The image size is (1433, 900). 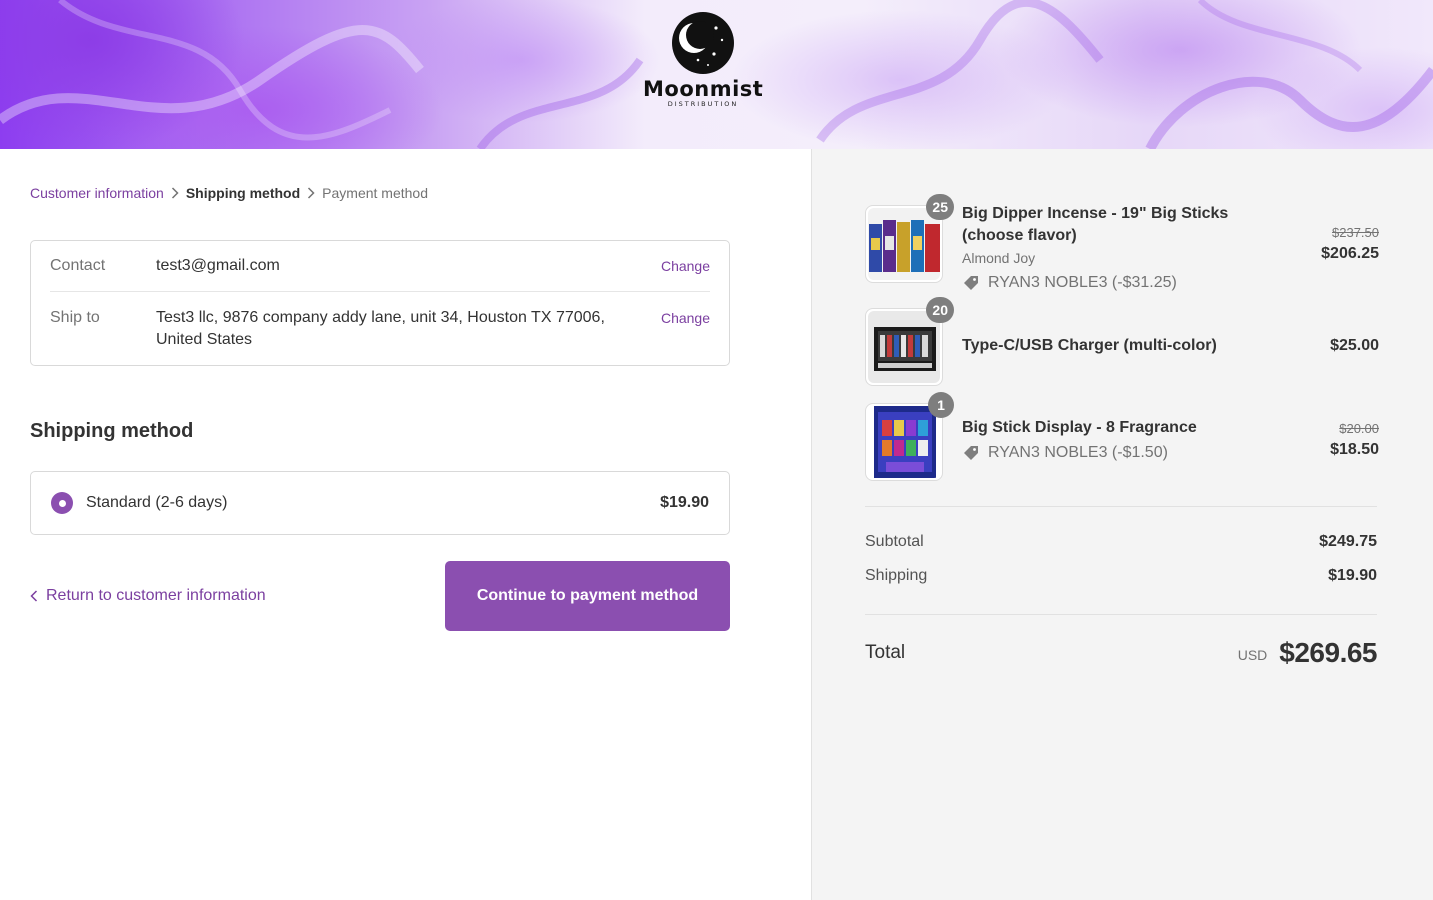 I want to click on product-discount: RYAN3 NOBLE3 (-$31.25), so click(x=1112, y=283).